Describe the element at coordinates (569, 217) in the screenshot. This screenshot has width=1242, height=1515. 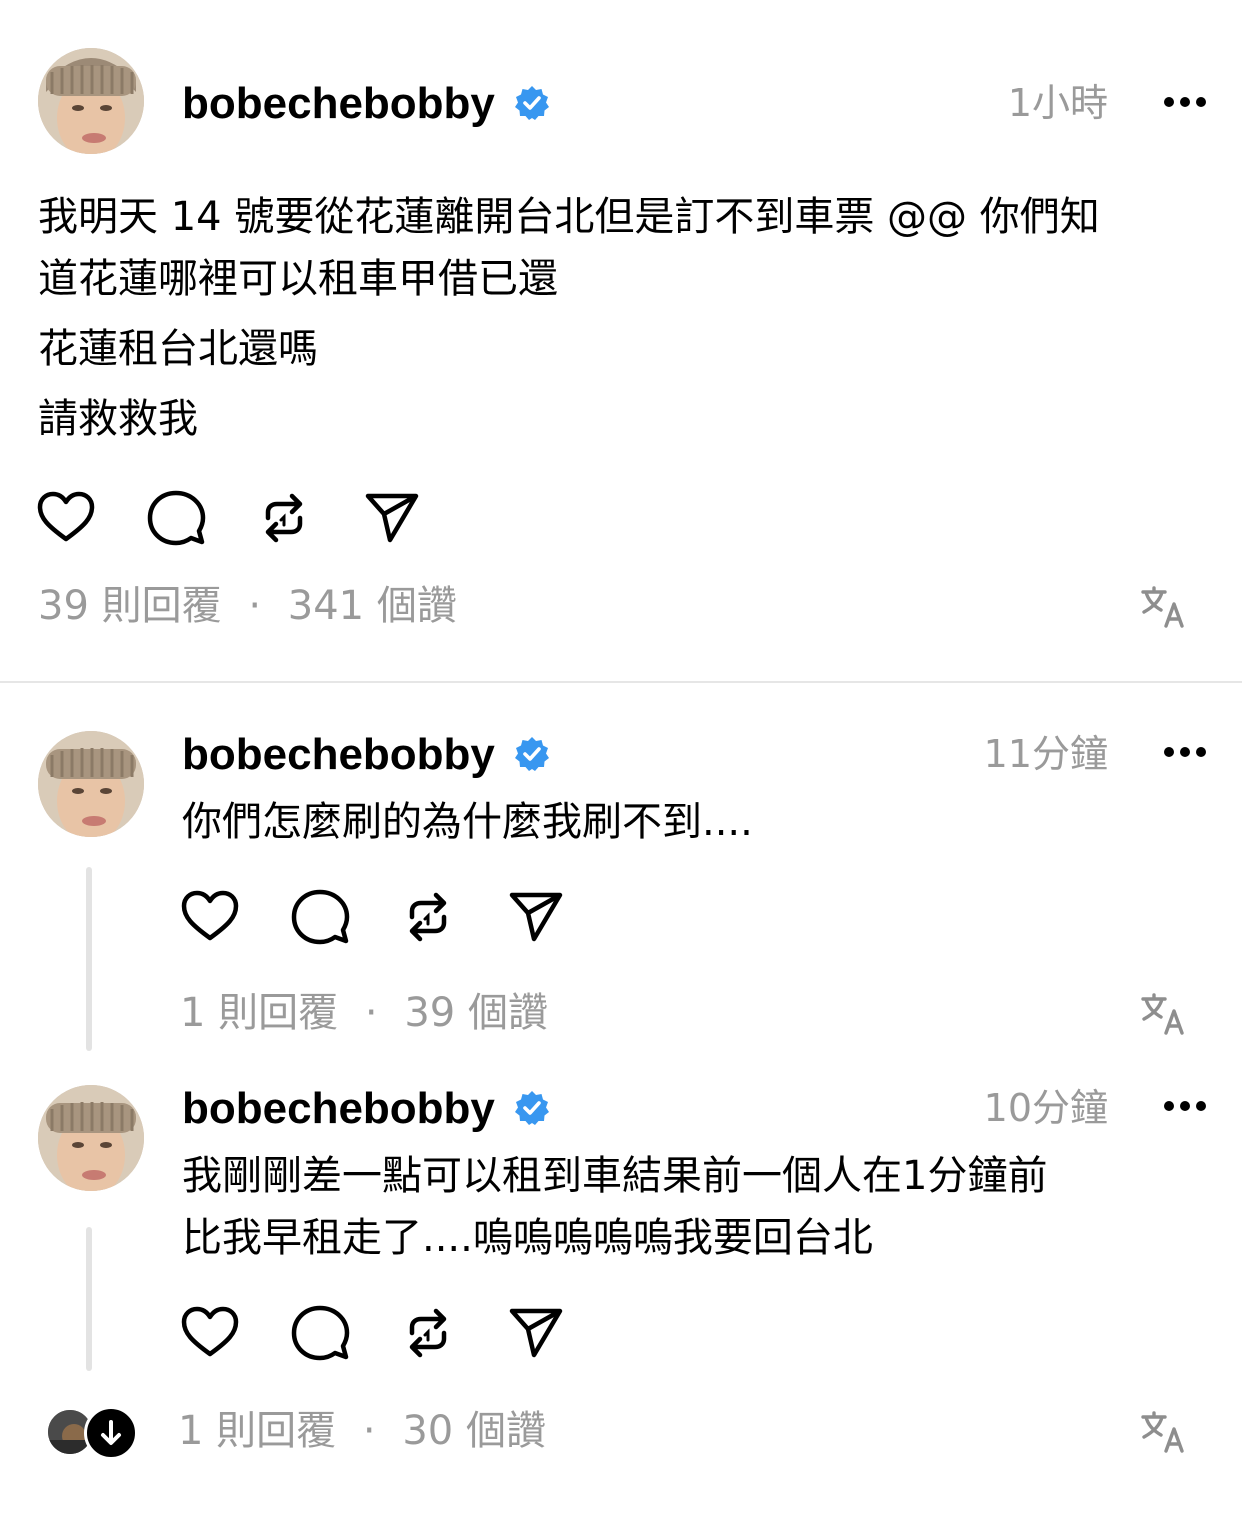
I see `post-text-line: 我明天 14 號要從花蓮離開台北但是訂不到車票 @@ 你們知` at that location.